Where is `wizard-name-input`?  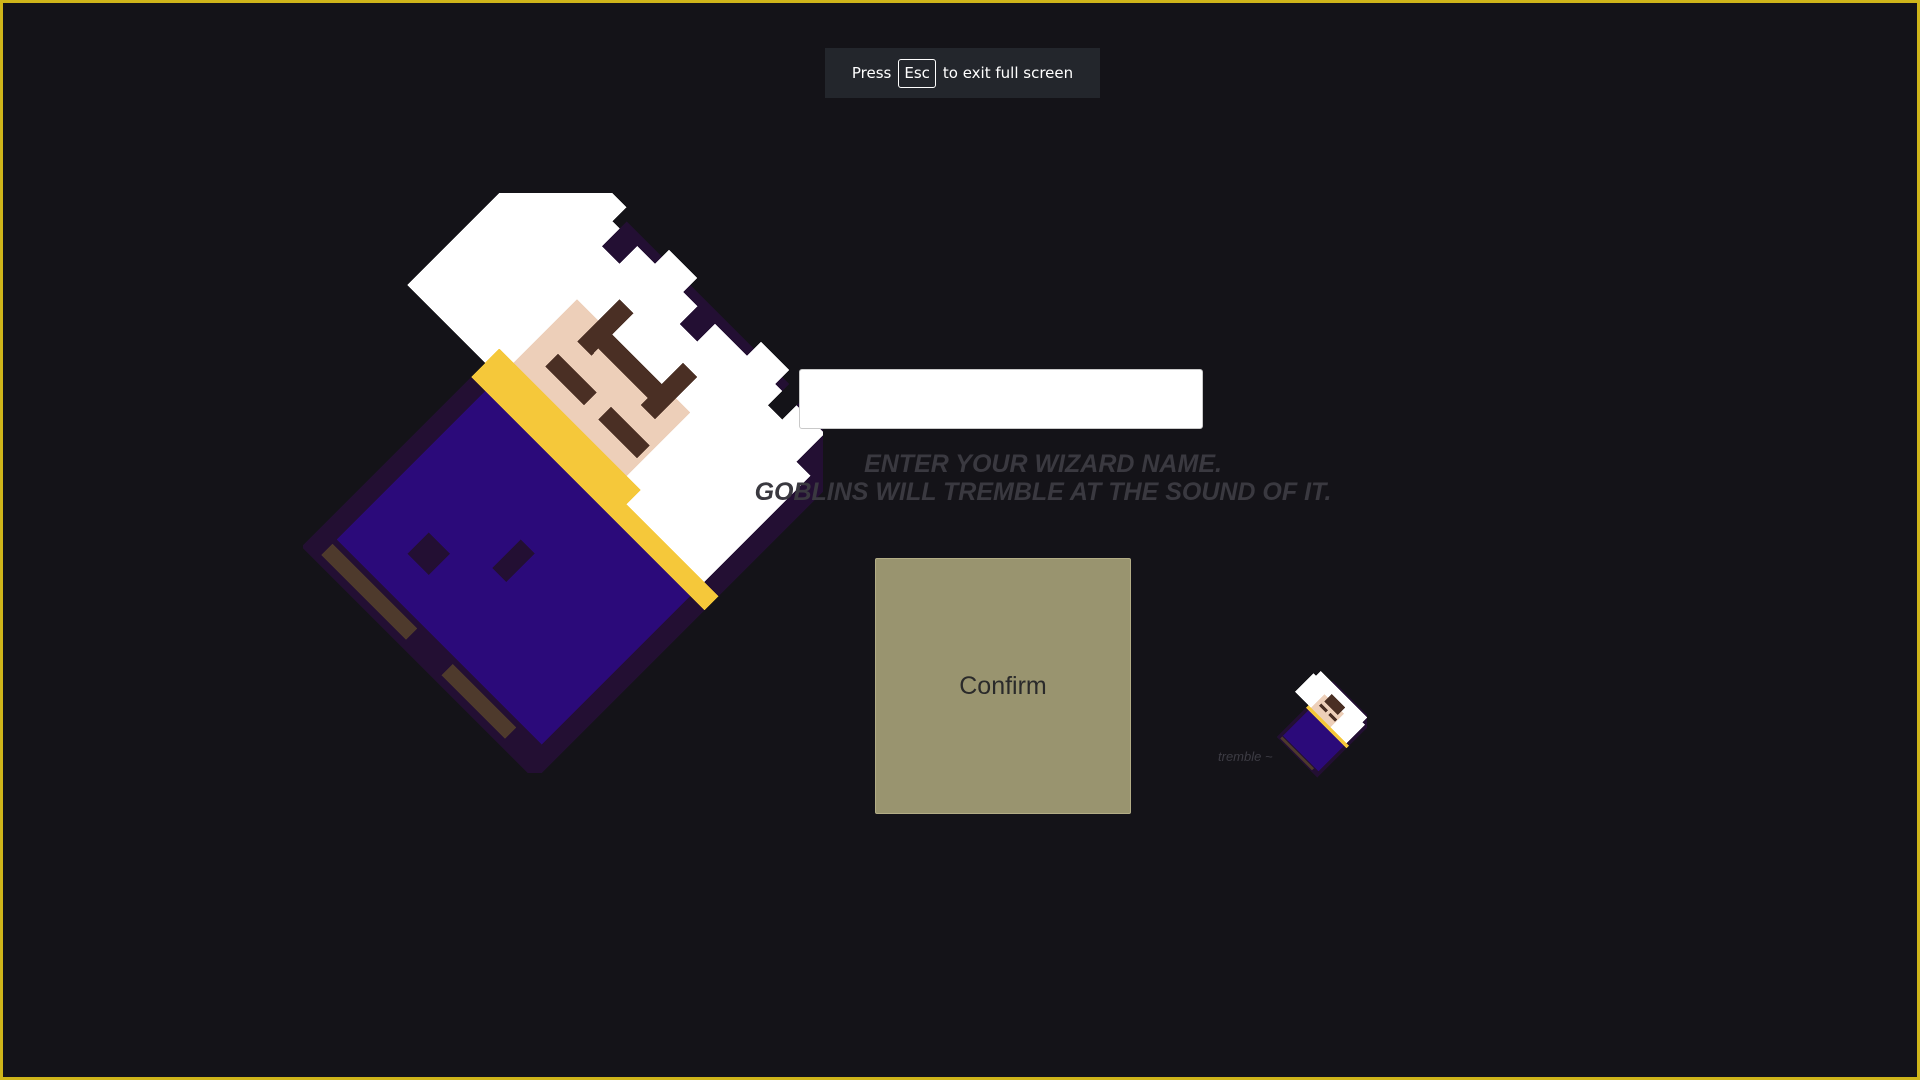
wizard-name-input is located at coordinates (1001, 399).